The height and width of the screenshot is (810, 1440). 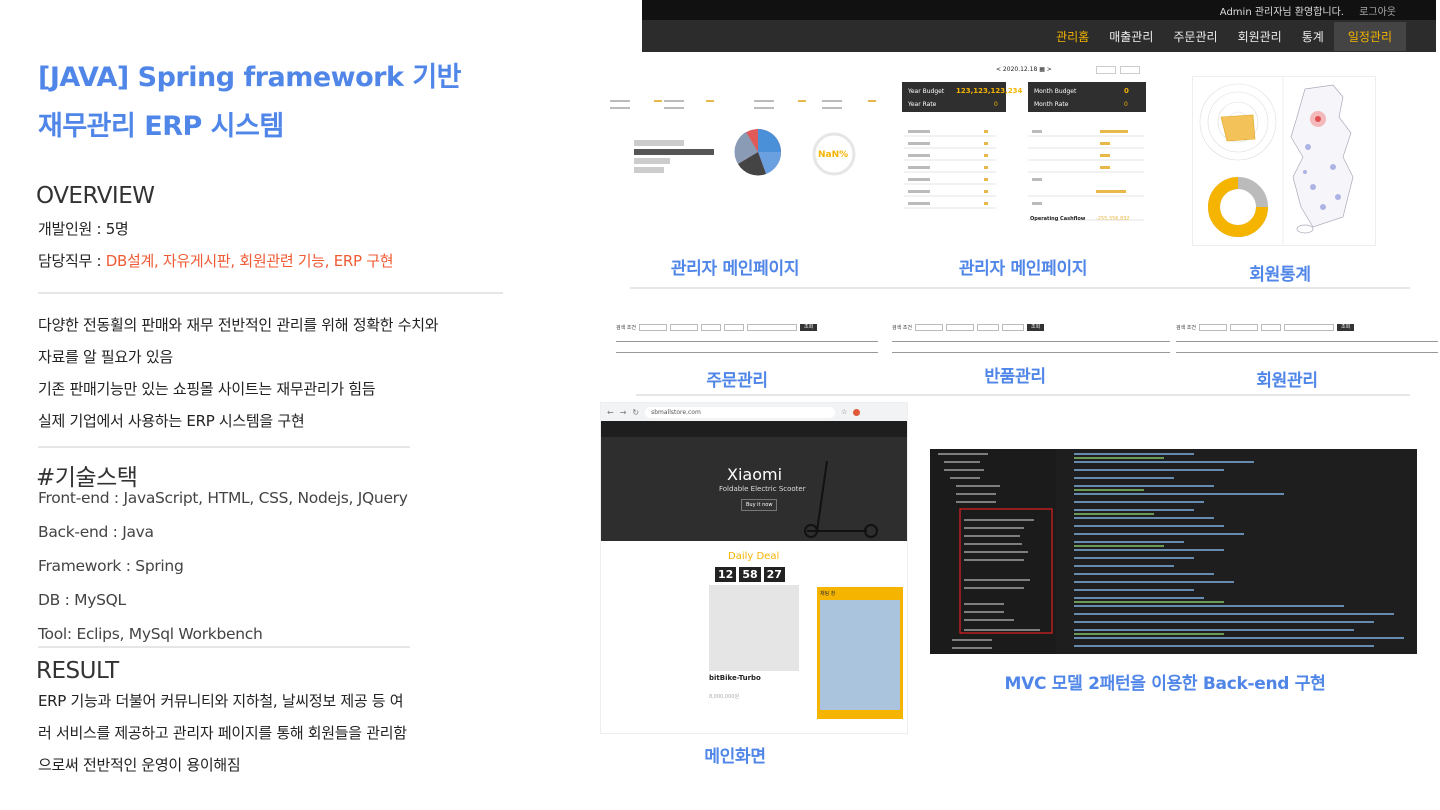 What do you see at coordinates (989, 91) in the screenshot?
I see `year-budget-value: 123,123,123,234` at bounding box center [989, 91].